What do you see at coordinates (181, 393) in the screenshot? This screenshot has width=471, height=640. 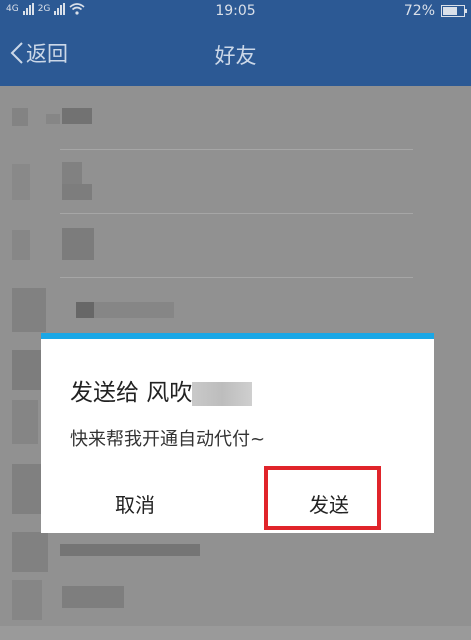 I see `dialog-title-tail: 吹` at bounding box center [181, 393].